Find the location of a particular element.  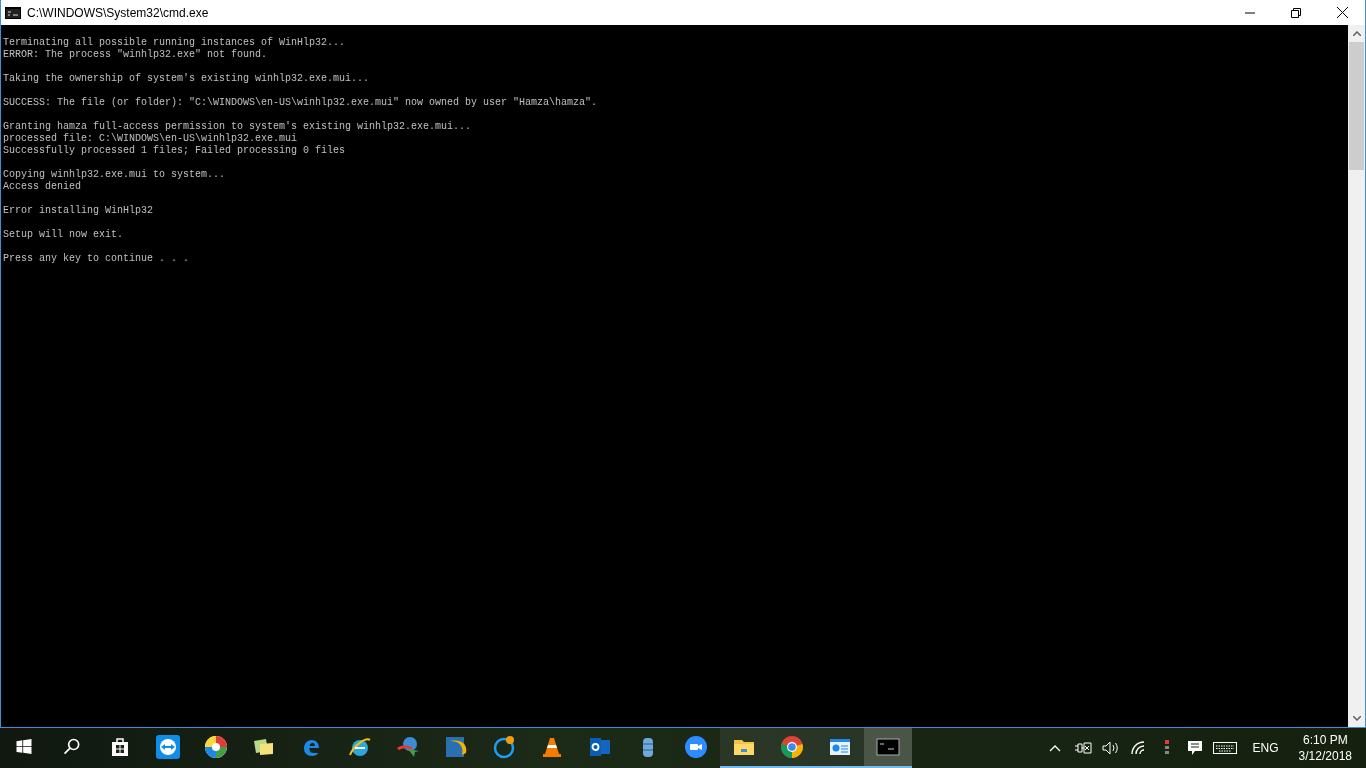

c-ring-icon is located at coordinates (504, 747).